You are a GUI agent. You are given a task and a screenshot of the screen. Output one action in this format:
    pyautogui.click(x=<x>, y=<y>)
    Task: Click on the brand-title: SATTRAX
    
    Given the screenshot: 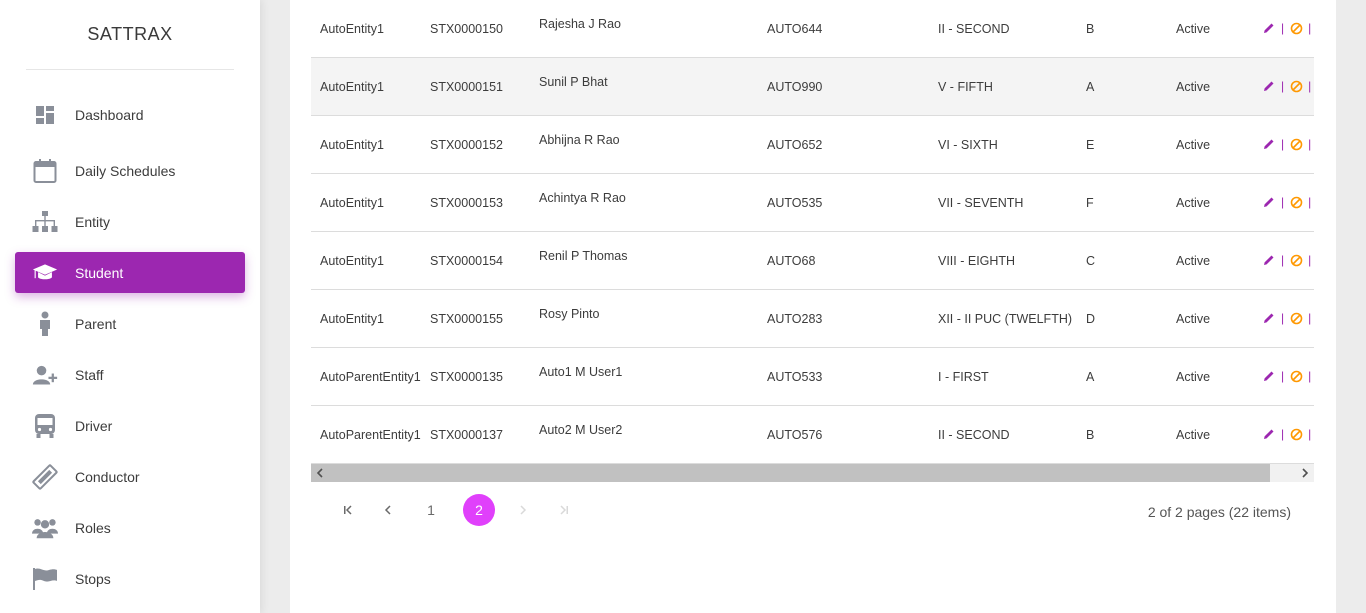 What is the action you would take?
    pyautogui.click(x=130, y=34)
    